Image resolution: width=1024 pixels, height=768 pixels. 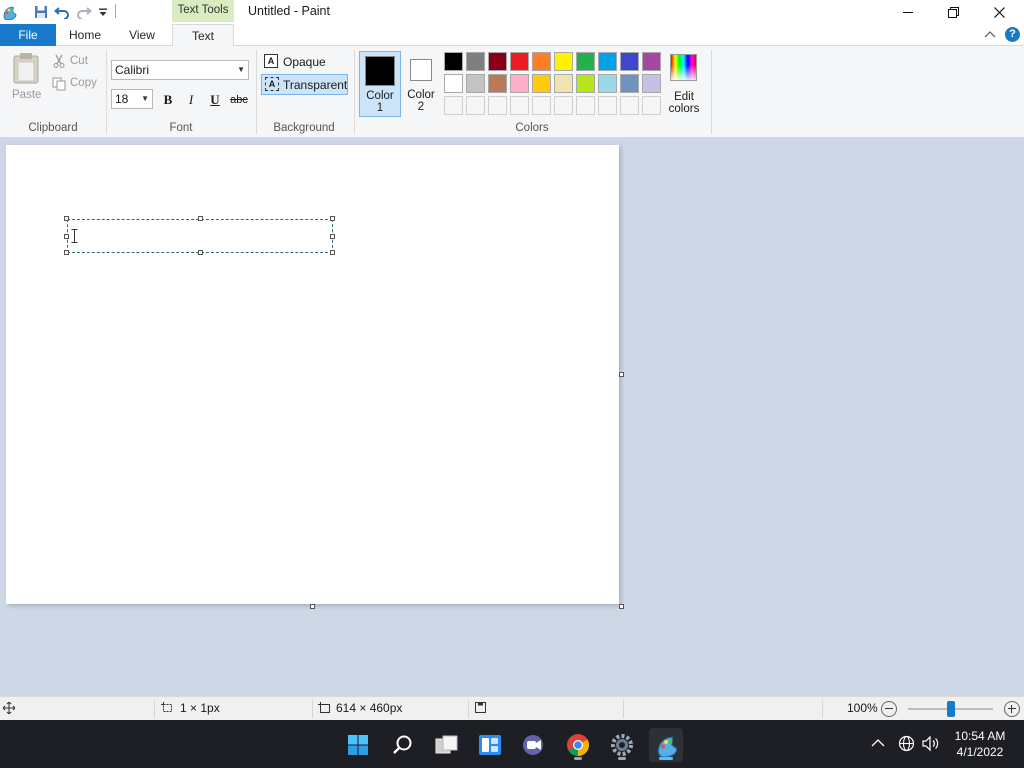 I want to click on zoom-slider, so click(x=950, y=709).